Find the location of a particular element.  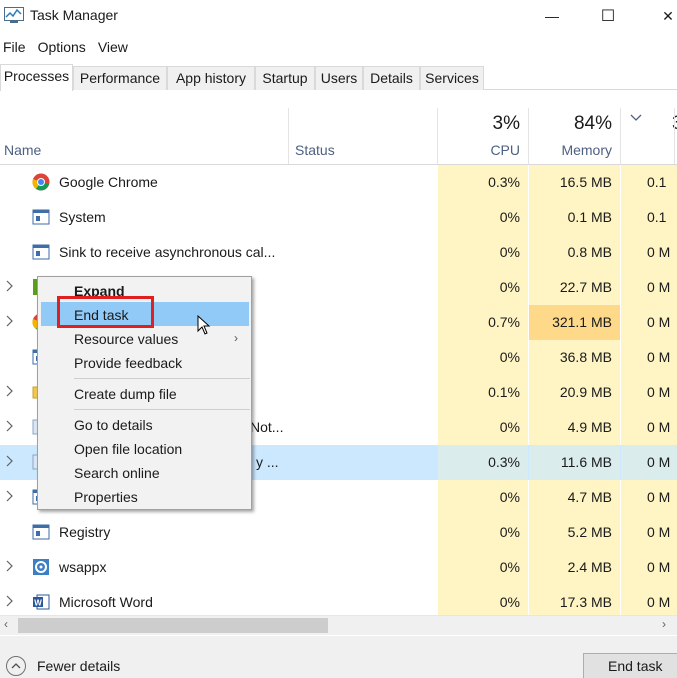

scroll-left-icon: ‹ is located at coordinates (6, 624).